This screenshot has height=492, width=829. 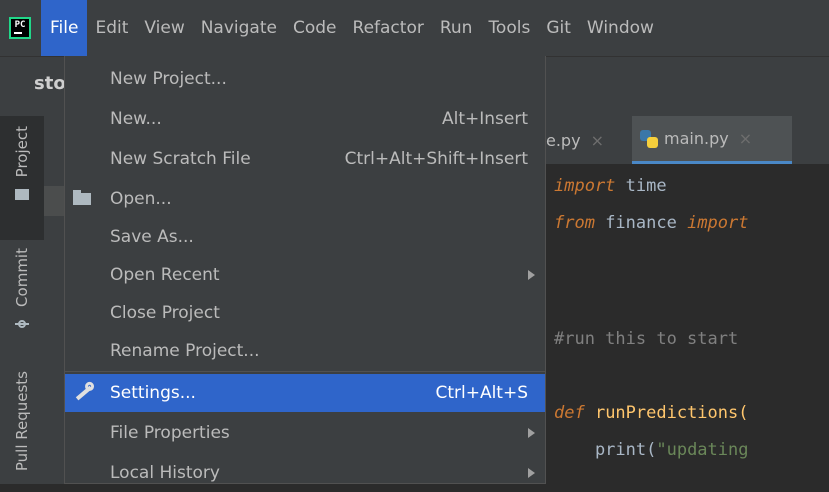 What do you see at coordinates (651, 223) in the screenshot?
I see `code-line-2: from finance import` at bounding box center [651, 223].